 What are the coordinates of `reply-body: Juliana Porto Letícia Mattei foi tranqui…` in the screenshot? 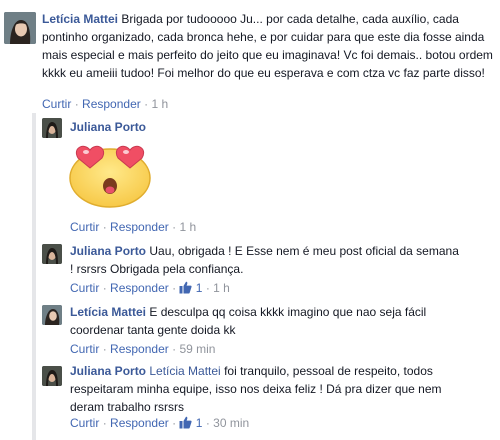 It's located at (270, 389).